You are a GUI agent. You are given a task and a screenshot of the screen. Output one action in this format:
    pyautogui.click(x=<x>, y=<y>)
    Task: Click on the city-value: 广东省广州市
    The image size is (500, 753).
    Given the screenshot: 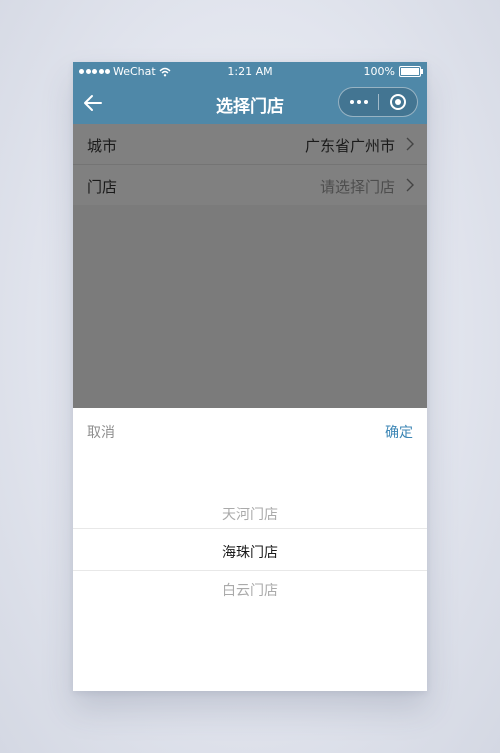 What is the action you would take?
    pyautogui.click(x=349, y=146)
    